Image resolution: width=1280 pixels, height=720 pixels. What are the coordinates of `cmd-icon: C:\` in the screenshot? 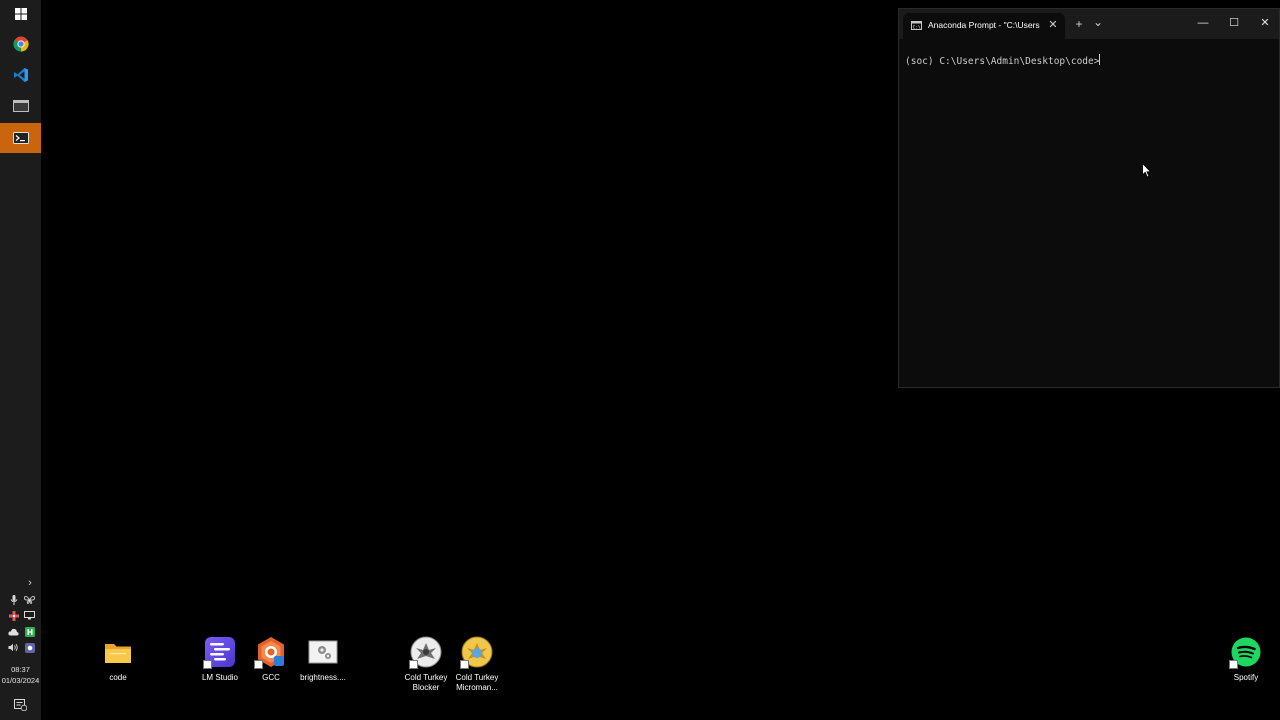 It's located at (916, 25).